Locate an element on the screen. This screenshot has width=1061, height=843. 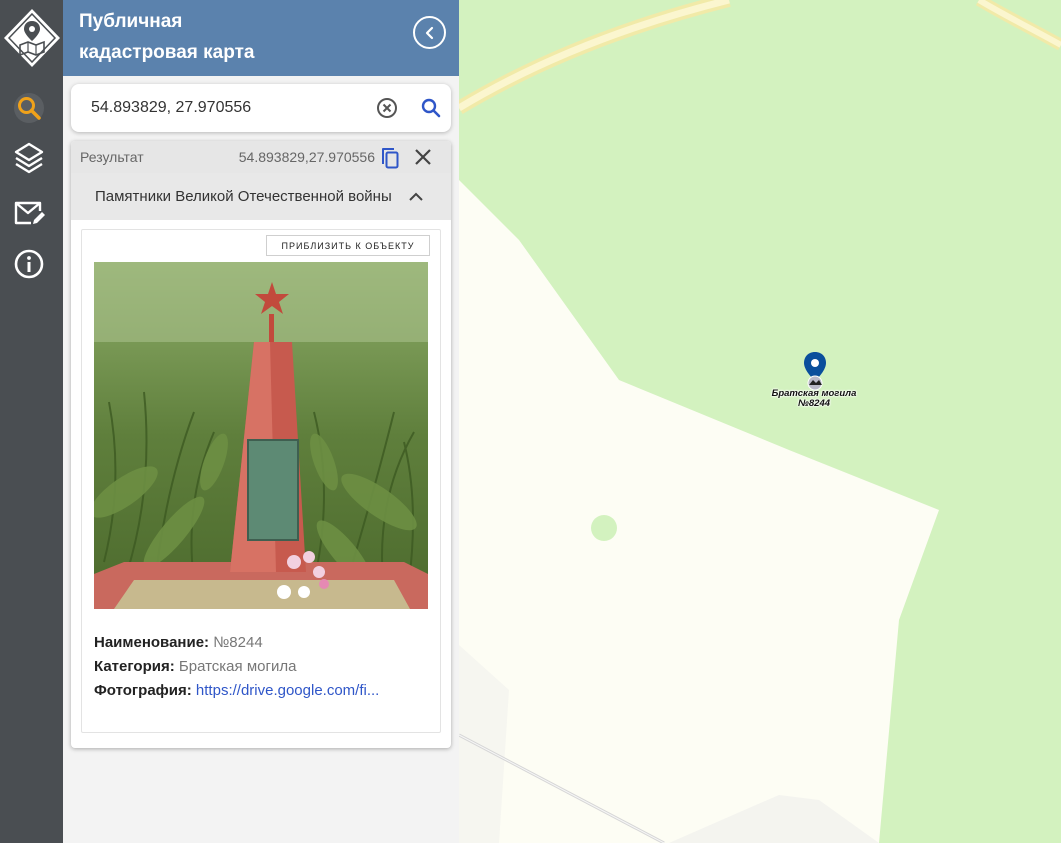
search-input is located at coordinates (226, 108).